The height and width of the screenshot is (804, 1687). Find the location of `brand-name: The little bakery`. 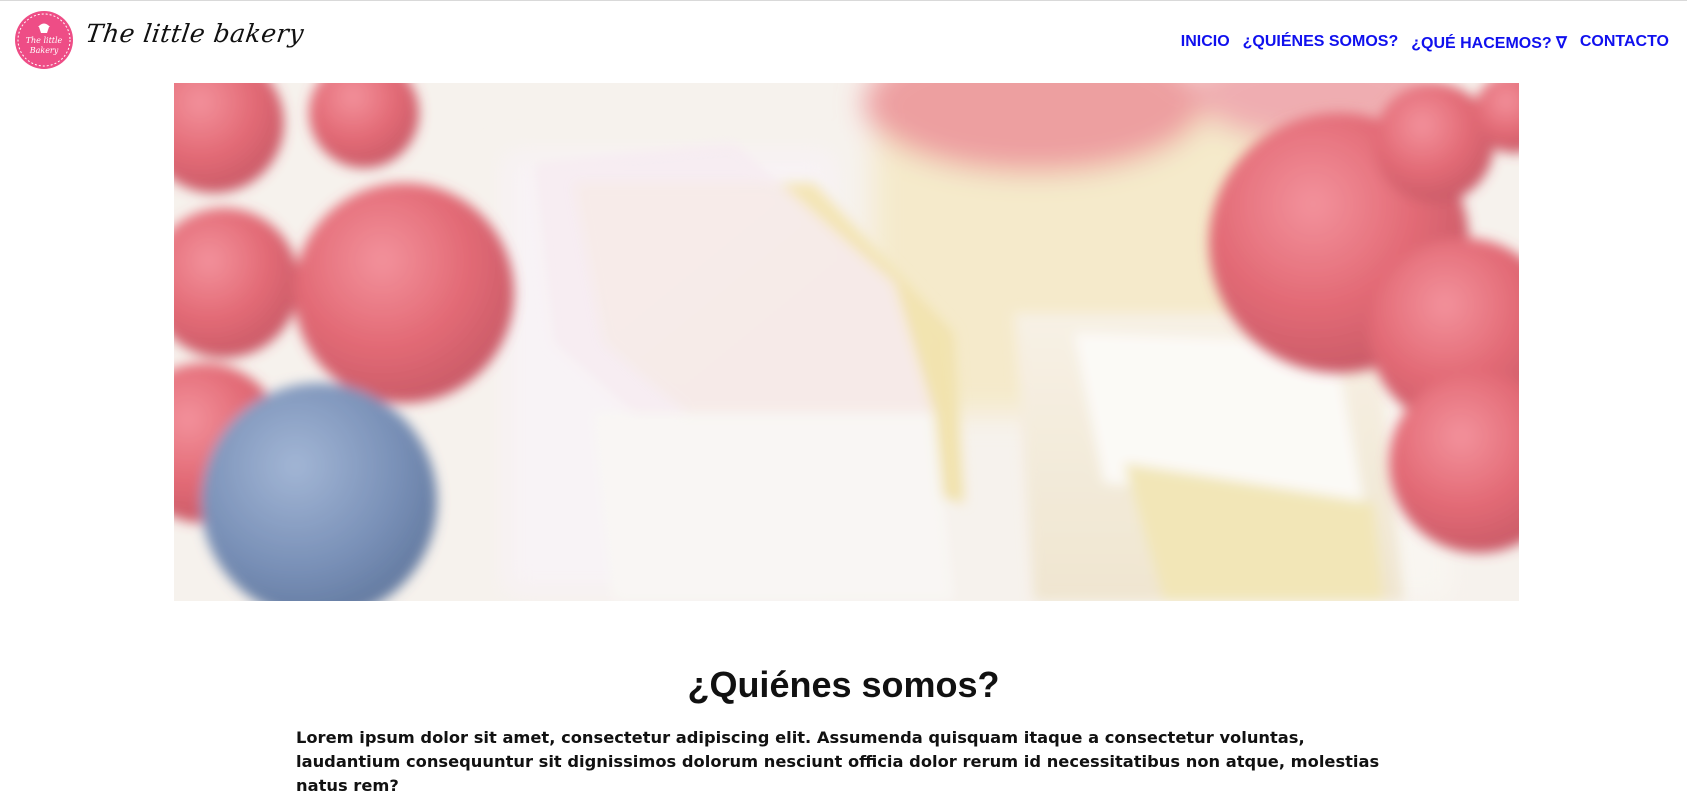

brand-name: The little bakery is located at coordinates (195, 33).